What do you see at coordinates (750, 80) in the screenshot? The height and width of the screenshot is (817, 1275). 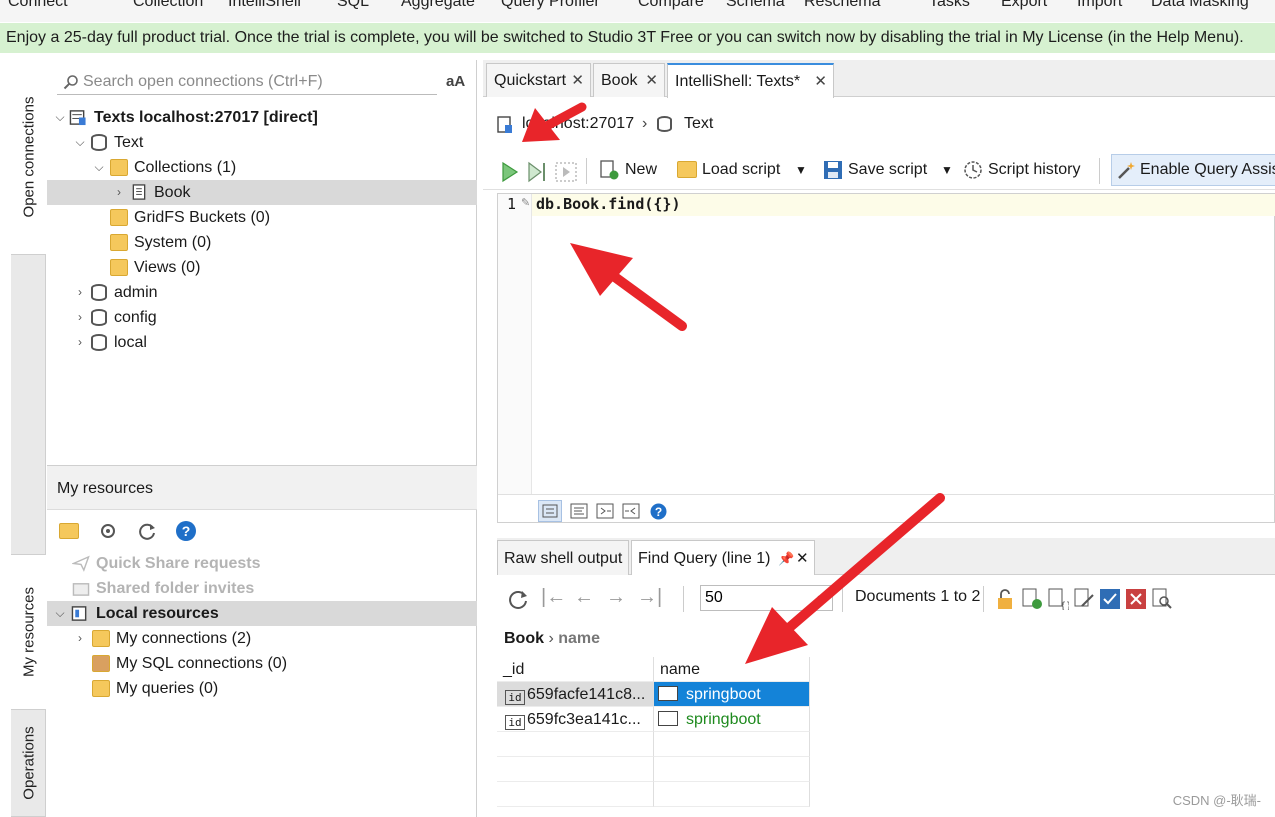 I see `tab-intellishell: IntelliShell: Texts* ✕` at bounding box center [750, 80].